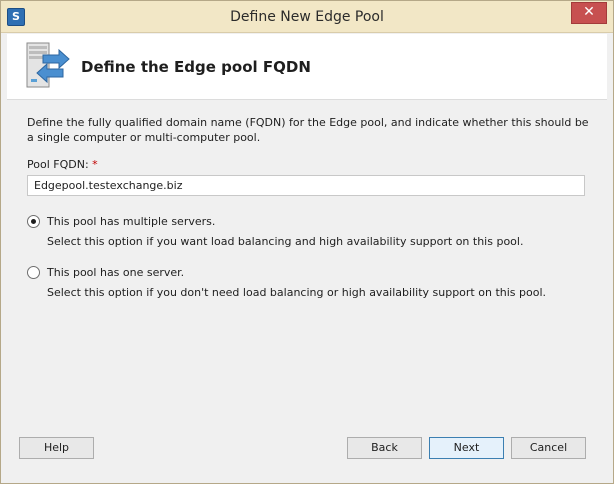 The width and height of the screenshot is (614, 484). Describe the element at coordinates (131, 221) in the screenshot. I see `radio-label-multiple: This pool has multiple servers.` at that location.